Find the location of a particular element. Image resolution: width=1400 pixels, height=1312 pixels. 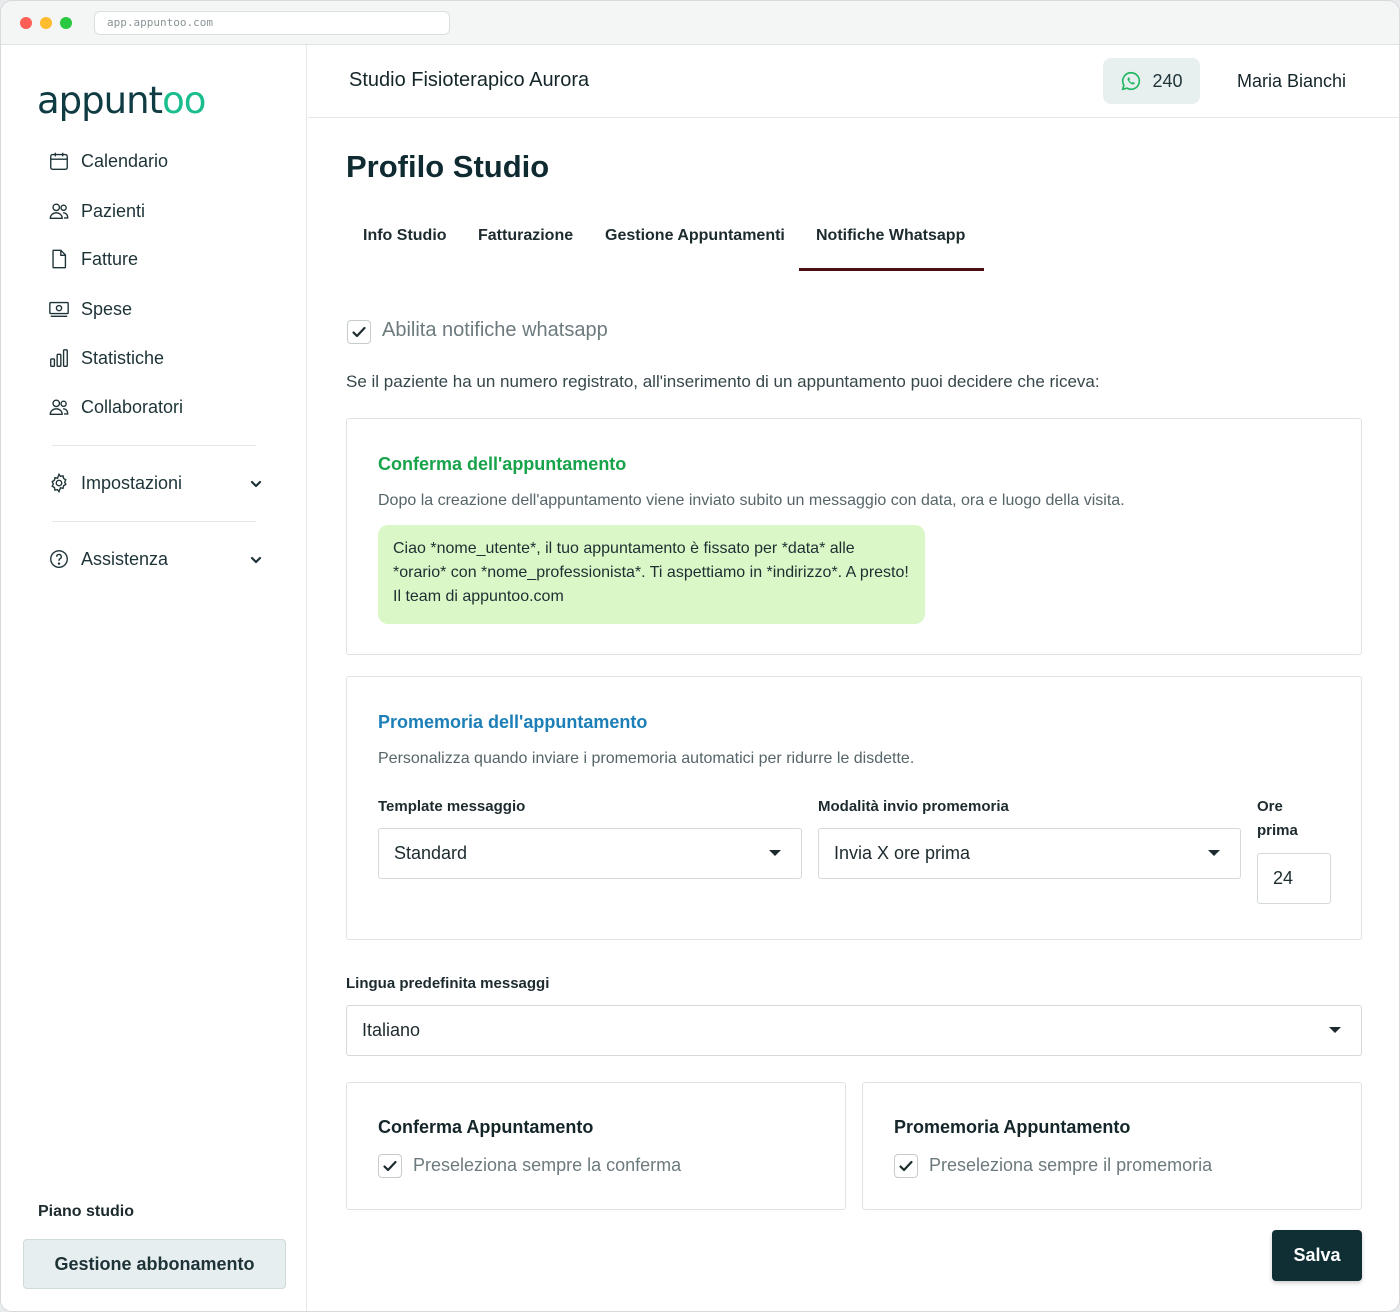

address-bar: app.appuntoo.com is located at coordinates (272, 23).